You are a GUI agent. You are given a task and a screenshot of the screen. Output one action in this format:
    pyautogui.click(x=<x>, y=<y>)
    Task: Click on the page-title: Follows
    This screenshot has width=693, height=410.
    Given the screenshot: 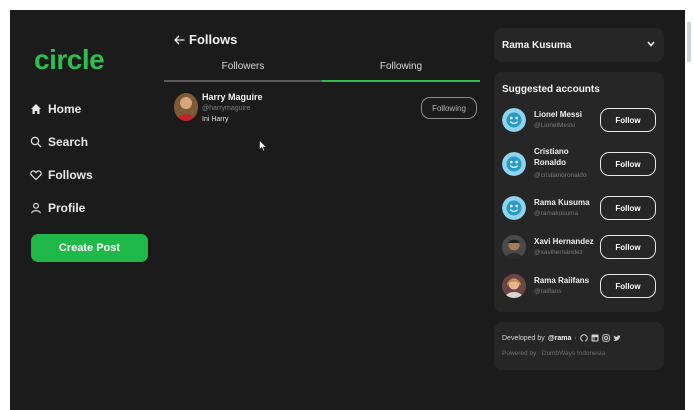 What is the action you would take?
    pyautogui.click(x=205, y=39)
    